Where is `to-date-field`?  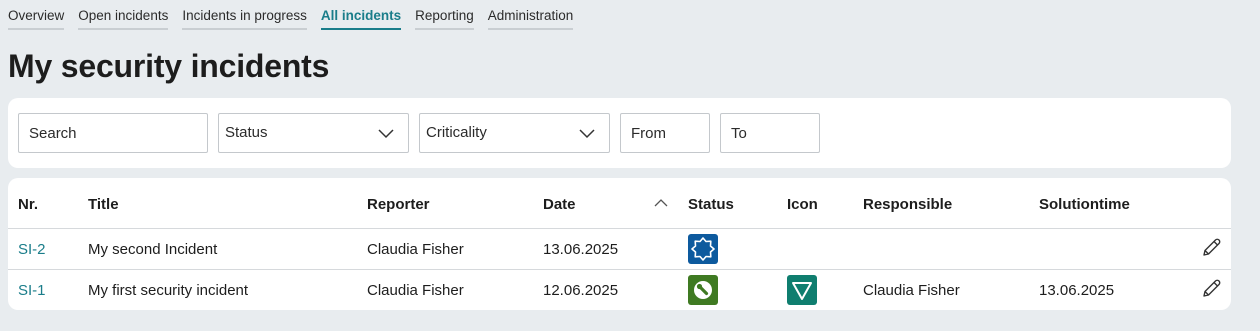
to-date-field is located at coordinates (770, 133).